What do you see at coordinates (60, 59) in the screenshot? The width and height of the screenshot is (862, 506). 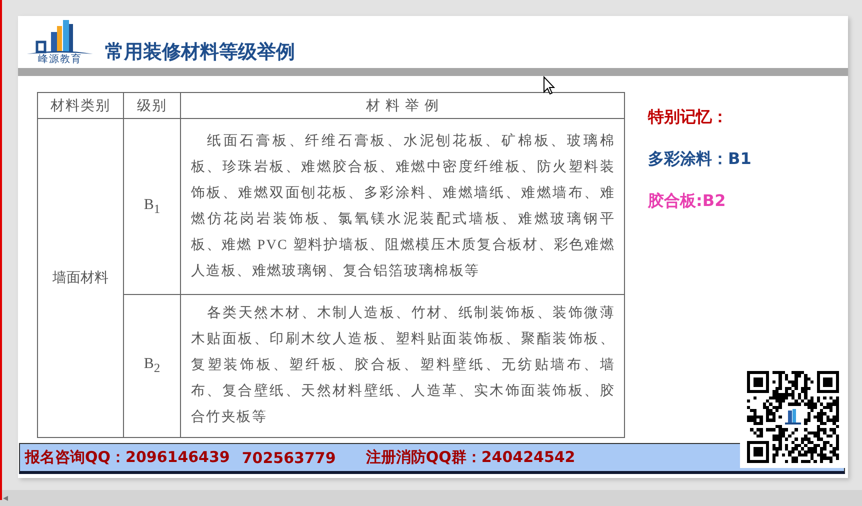 I see `logo-caption: 峰源教育` at bounding box center [60, 59].